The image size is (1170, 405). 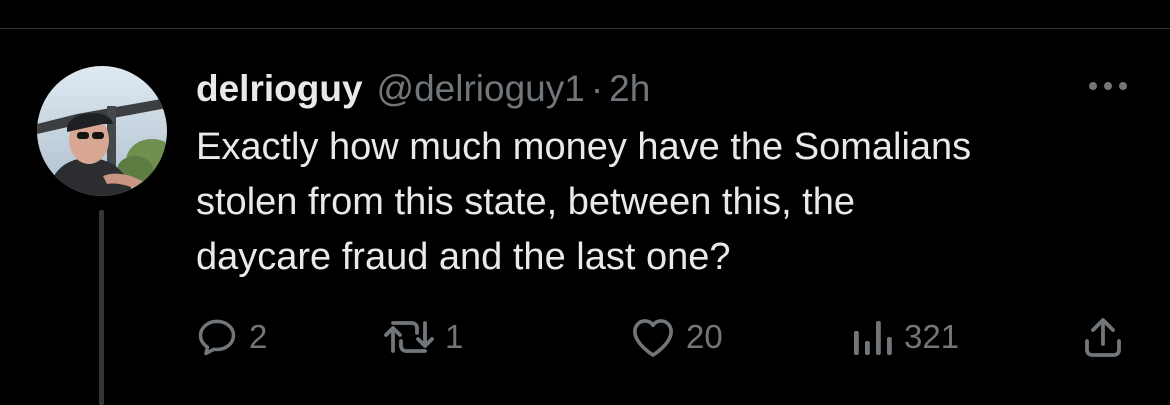 I want to click on display-name: delrioguy, so click(x=279, y=89).